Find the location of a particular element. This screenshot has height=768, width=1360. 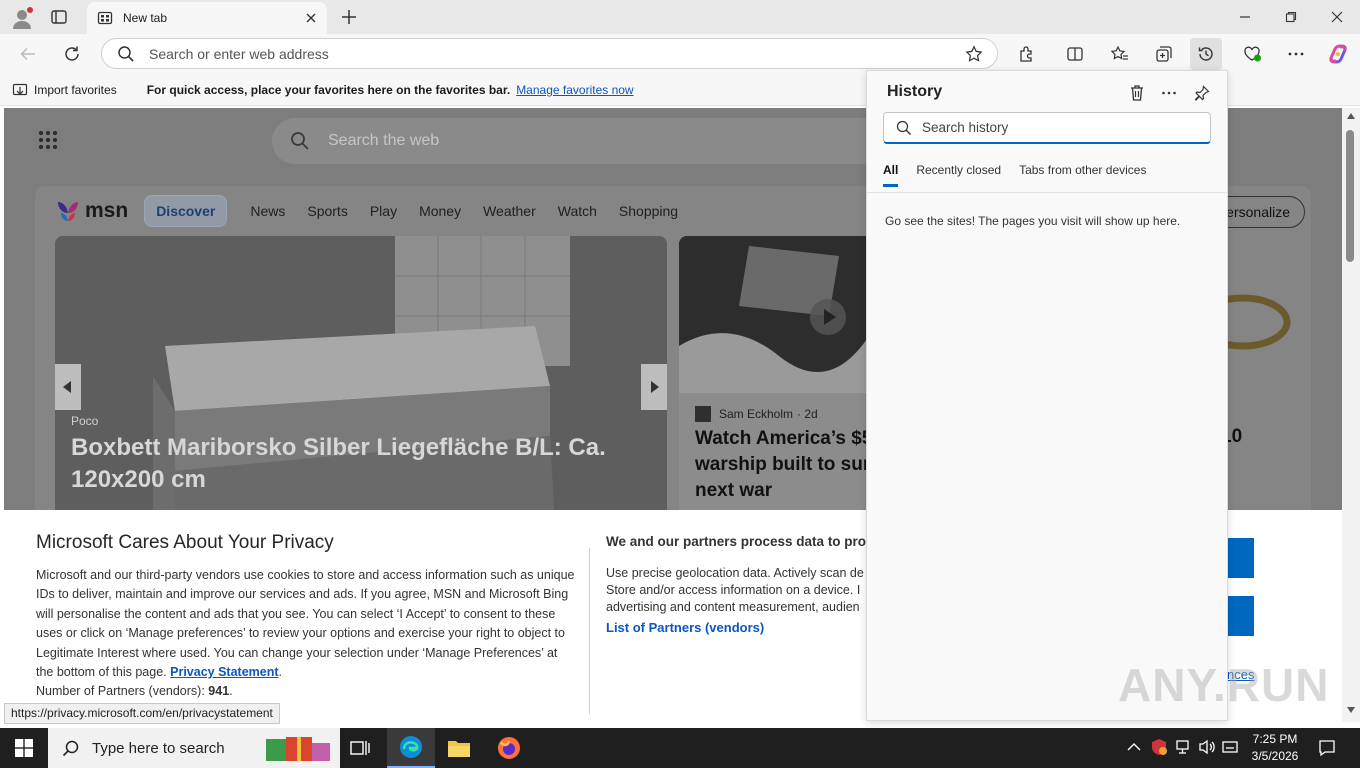

nav-sports: Sports is located at coordinates (327, 211).